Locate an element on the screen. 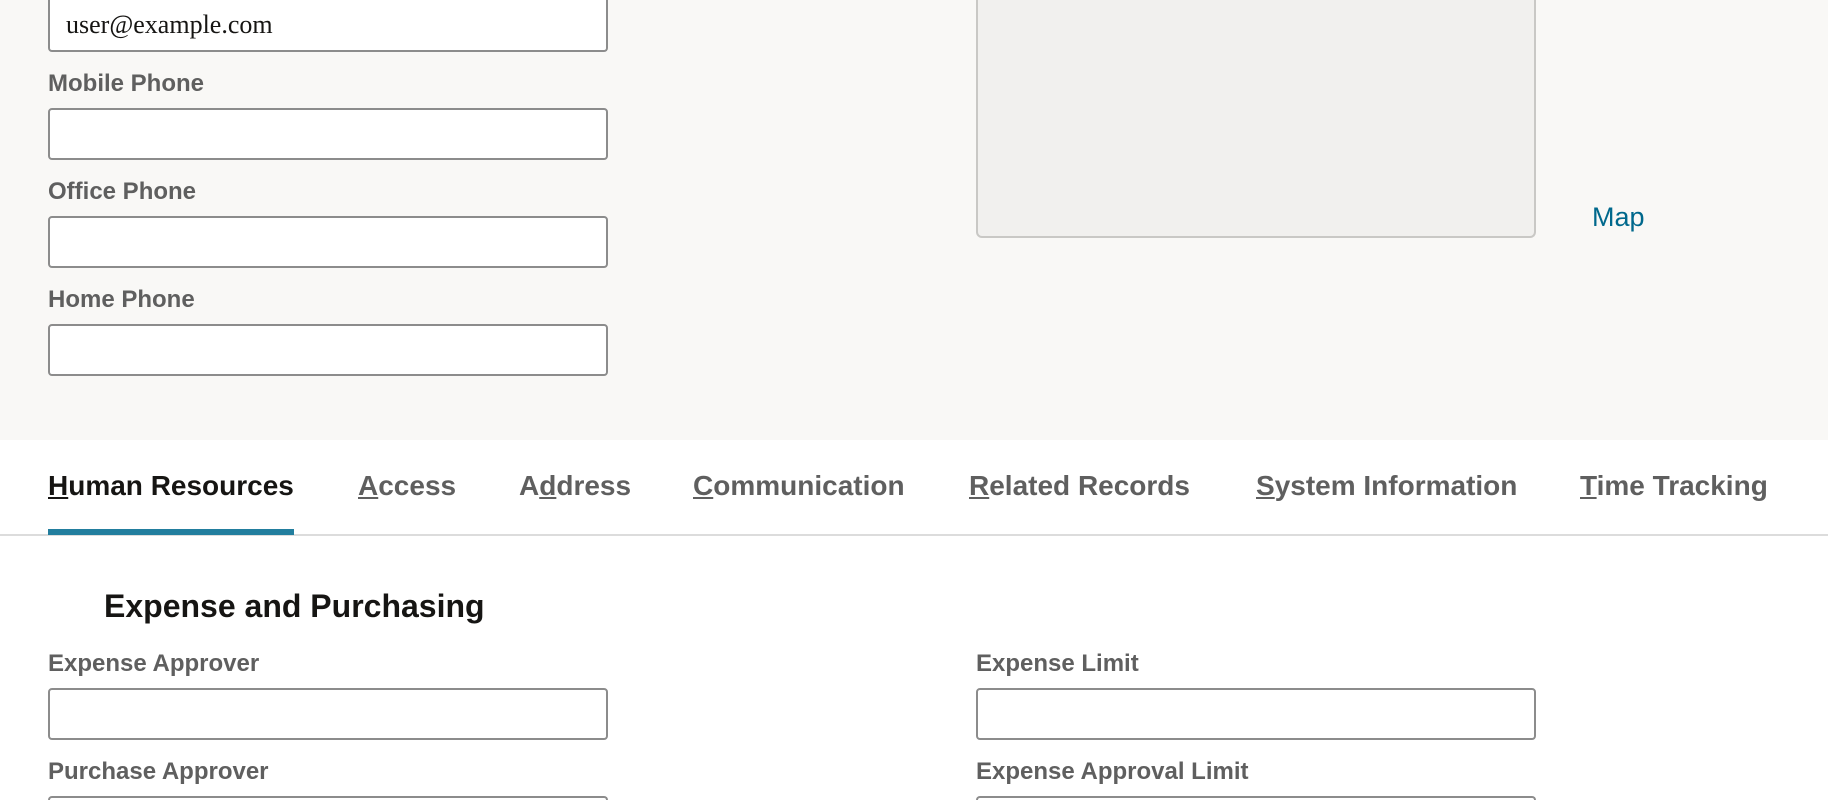  tab-mnemonic: S is located at coordinates (1265, 485).